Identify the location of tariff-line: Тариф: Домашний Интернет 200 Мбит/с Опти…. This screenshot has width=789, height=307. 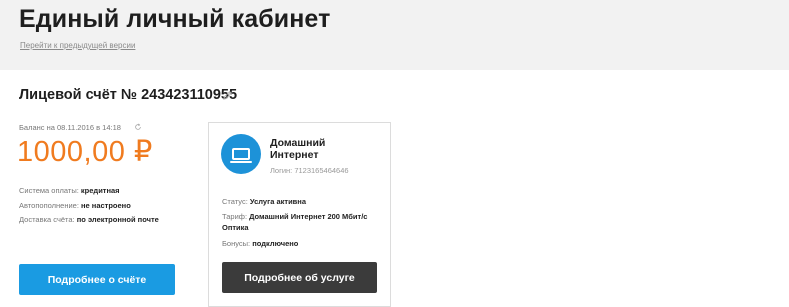
(307, 222).